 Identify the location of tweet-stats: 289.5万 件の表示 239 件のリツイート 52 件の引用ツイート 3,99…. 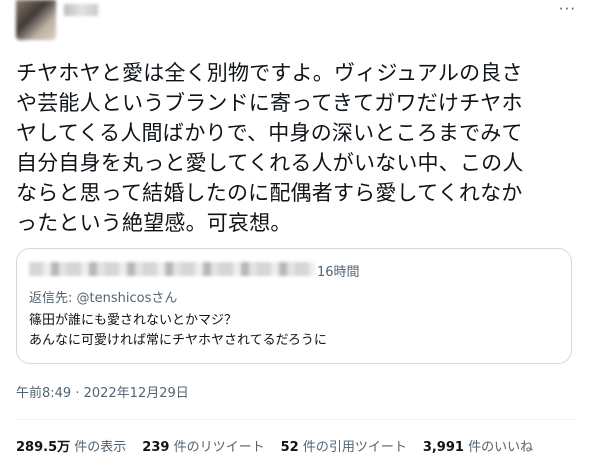
(274, 445).